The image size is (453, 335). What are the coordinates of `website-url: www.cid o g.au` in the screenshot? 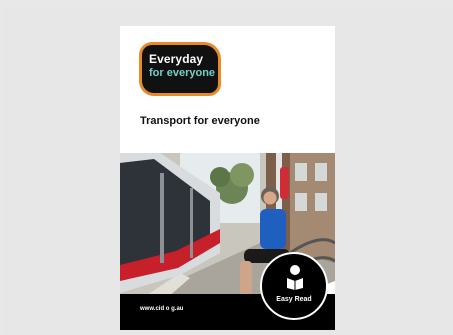 It's located at (162, 309).